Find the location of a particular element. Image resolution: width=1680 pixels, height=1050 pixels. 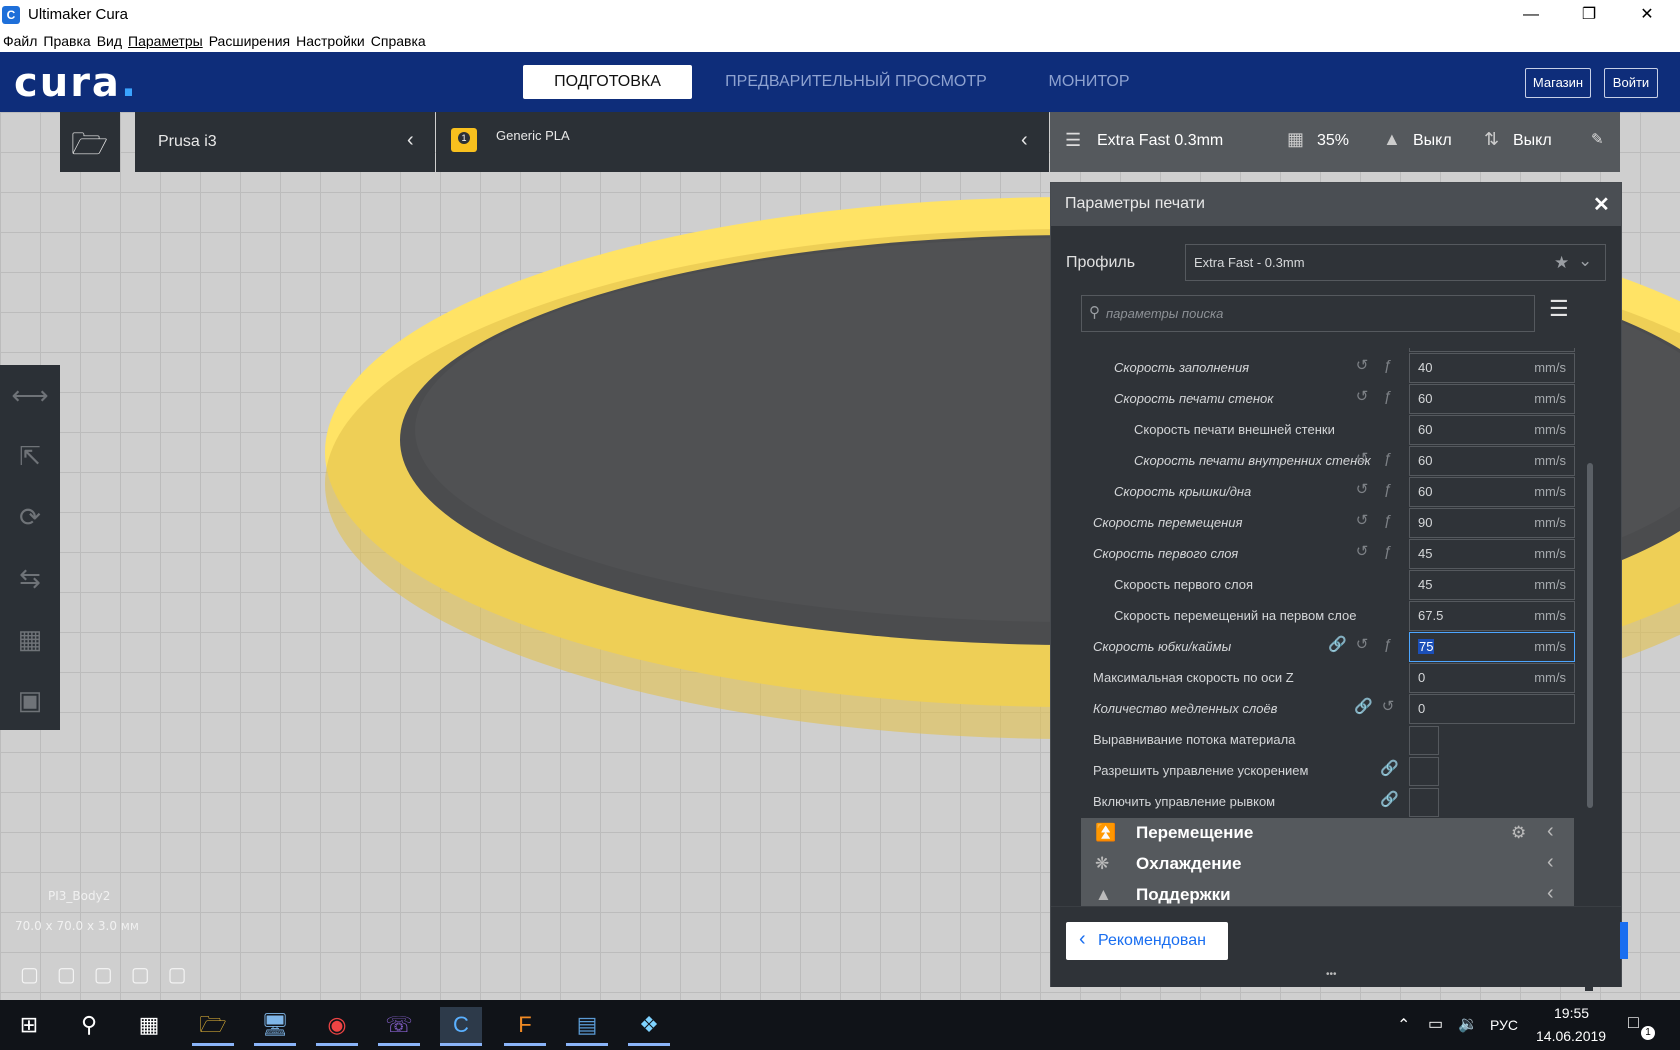

setting-label: Скорость печати внутренних стенок is located at coordinates (1252, 460).